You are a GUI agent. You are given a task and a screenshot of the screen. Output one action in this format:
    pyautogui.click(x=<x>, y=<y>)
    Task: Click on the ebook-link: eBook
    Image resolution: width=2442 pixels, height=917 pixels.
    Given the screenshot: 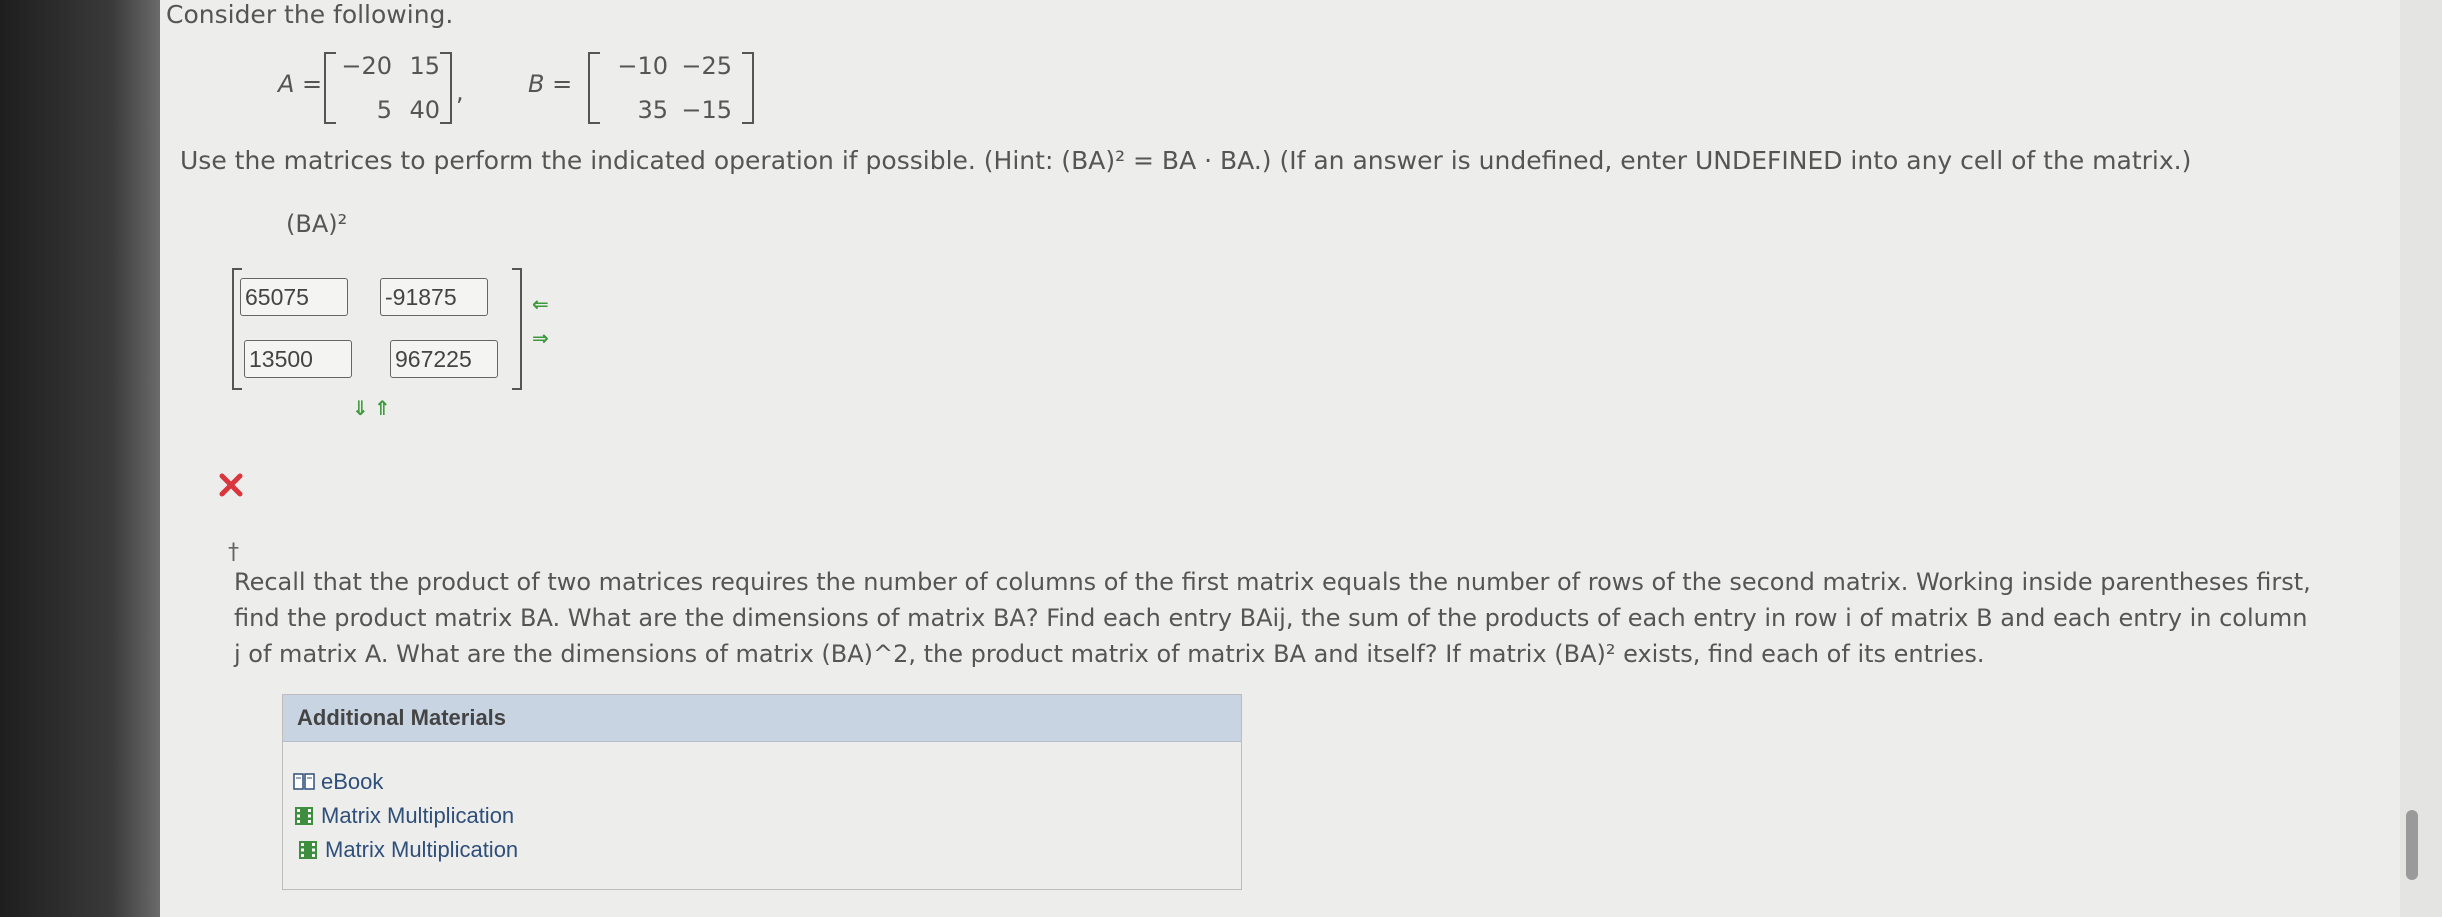 What is the action you would take?
    pyautogui.click(x=338, y=782)
    